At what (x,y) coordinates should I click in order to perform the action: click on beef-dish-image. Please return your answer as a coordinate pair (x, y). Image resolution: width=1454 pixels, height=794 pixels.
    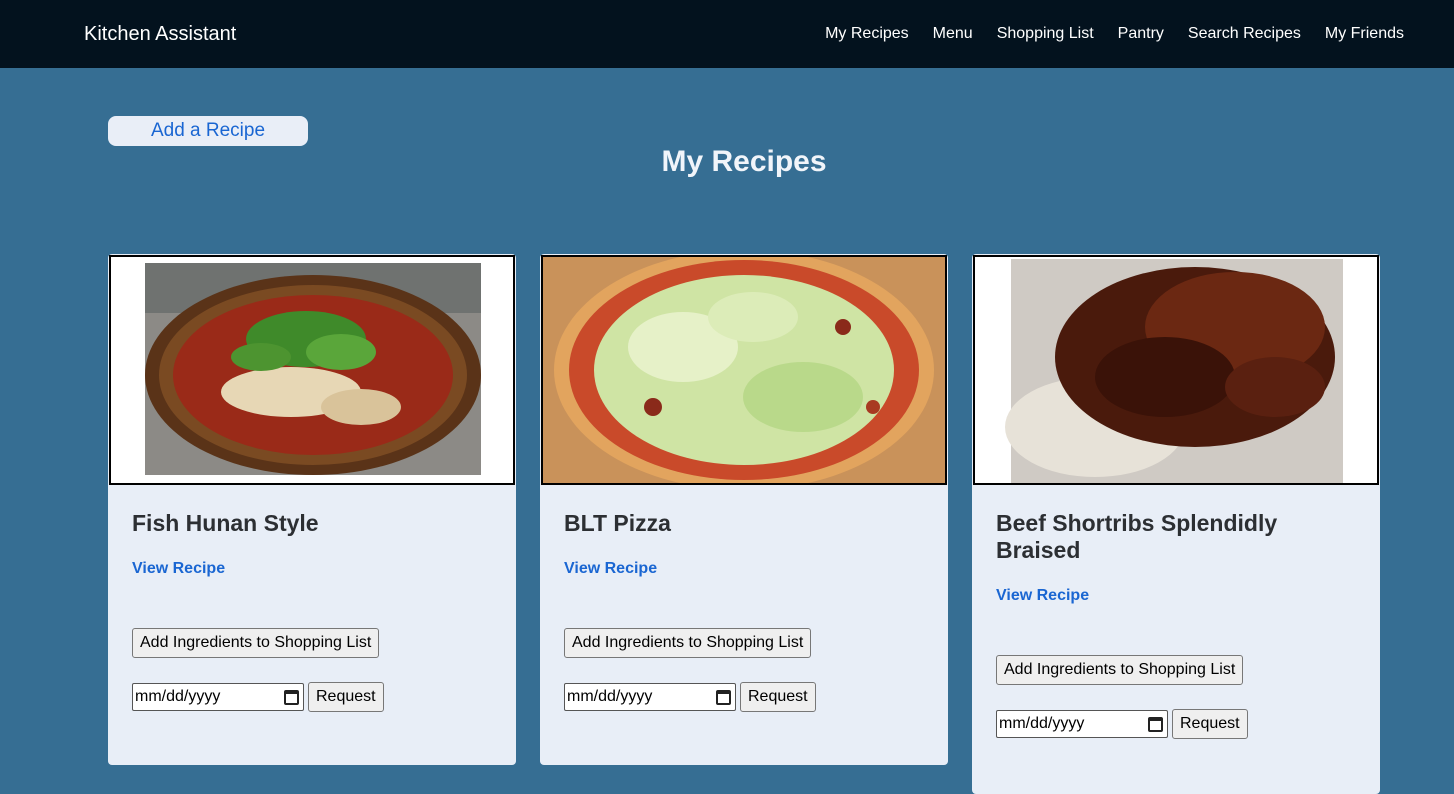
    Looking at the image, I should click on (1176, 370).